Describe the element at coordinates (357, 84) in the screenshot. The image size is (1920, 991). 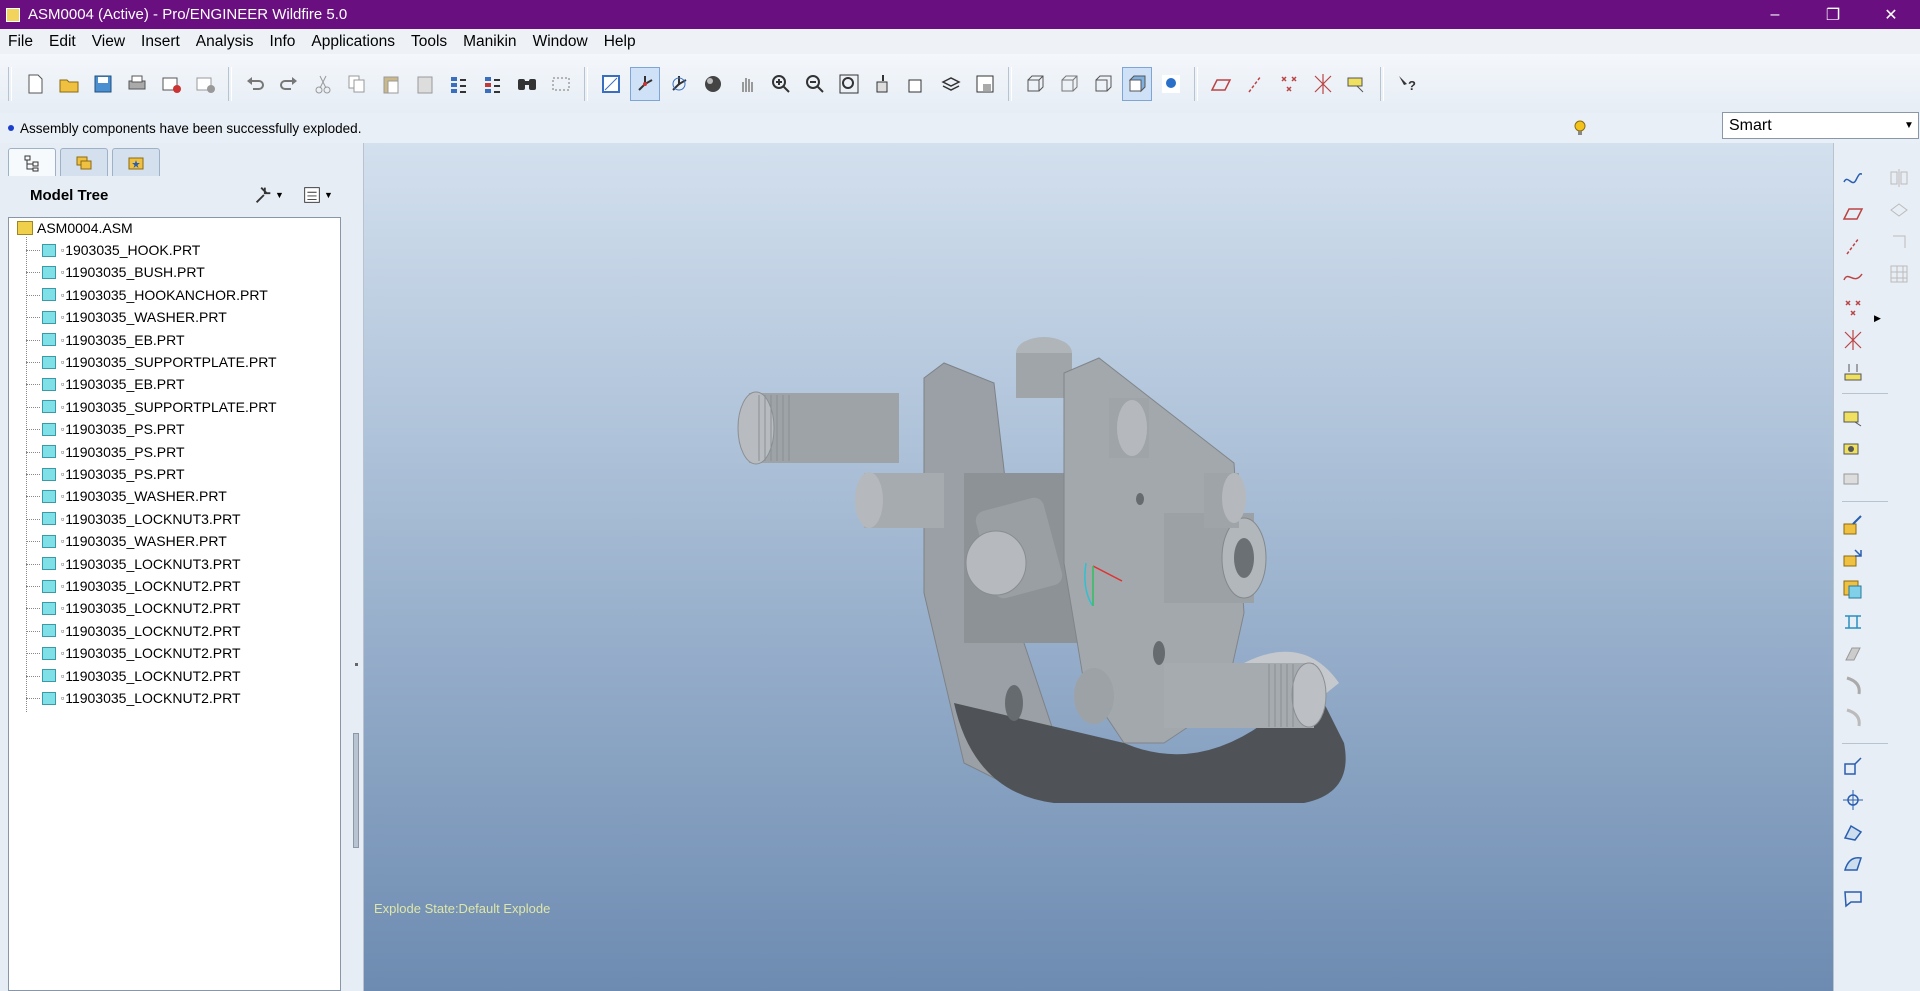
I see `copy-icon` at that location.